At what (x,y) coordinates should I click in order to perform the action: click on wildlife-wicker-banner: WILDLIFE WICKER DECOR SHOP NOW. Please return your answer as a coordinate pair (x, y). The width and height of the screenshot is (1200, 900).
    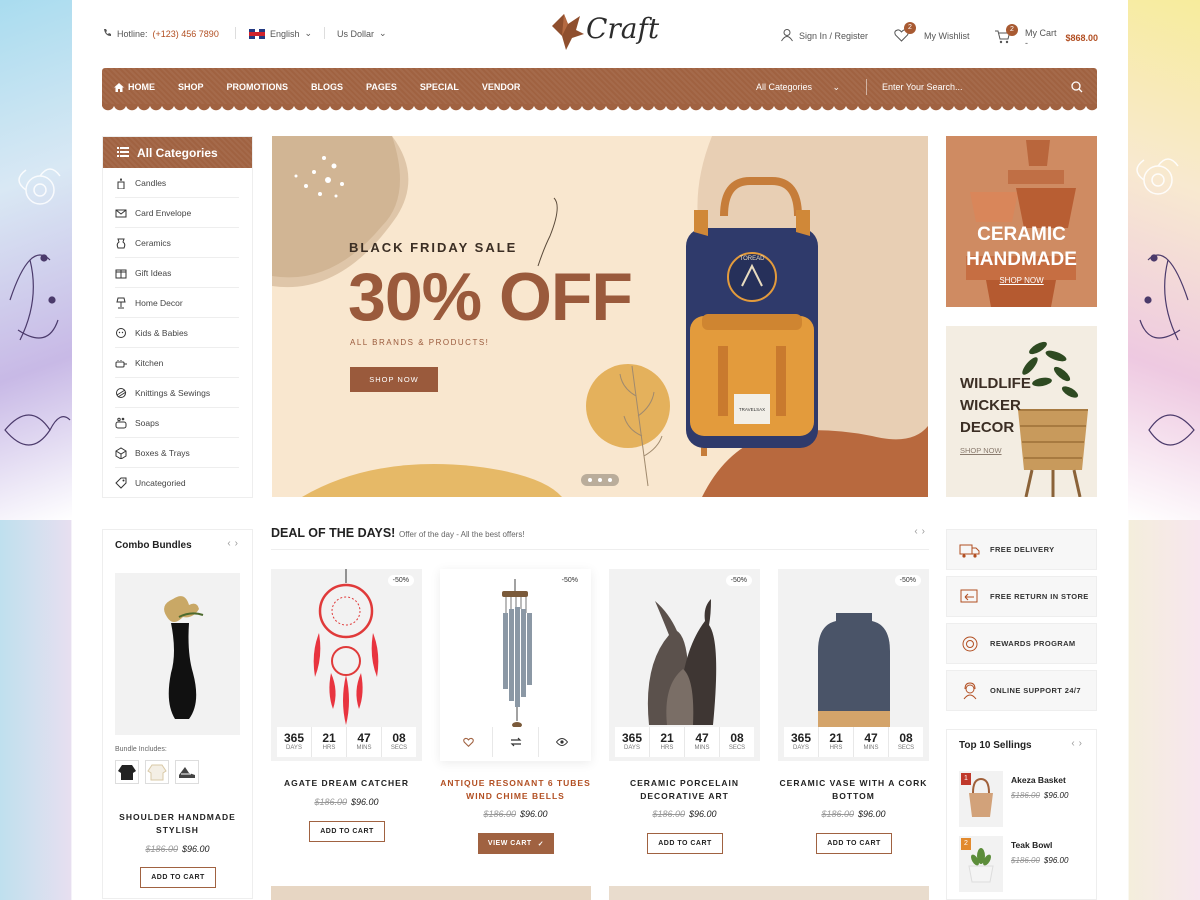
    Looking at the image, I should click on (1021, 411).